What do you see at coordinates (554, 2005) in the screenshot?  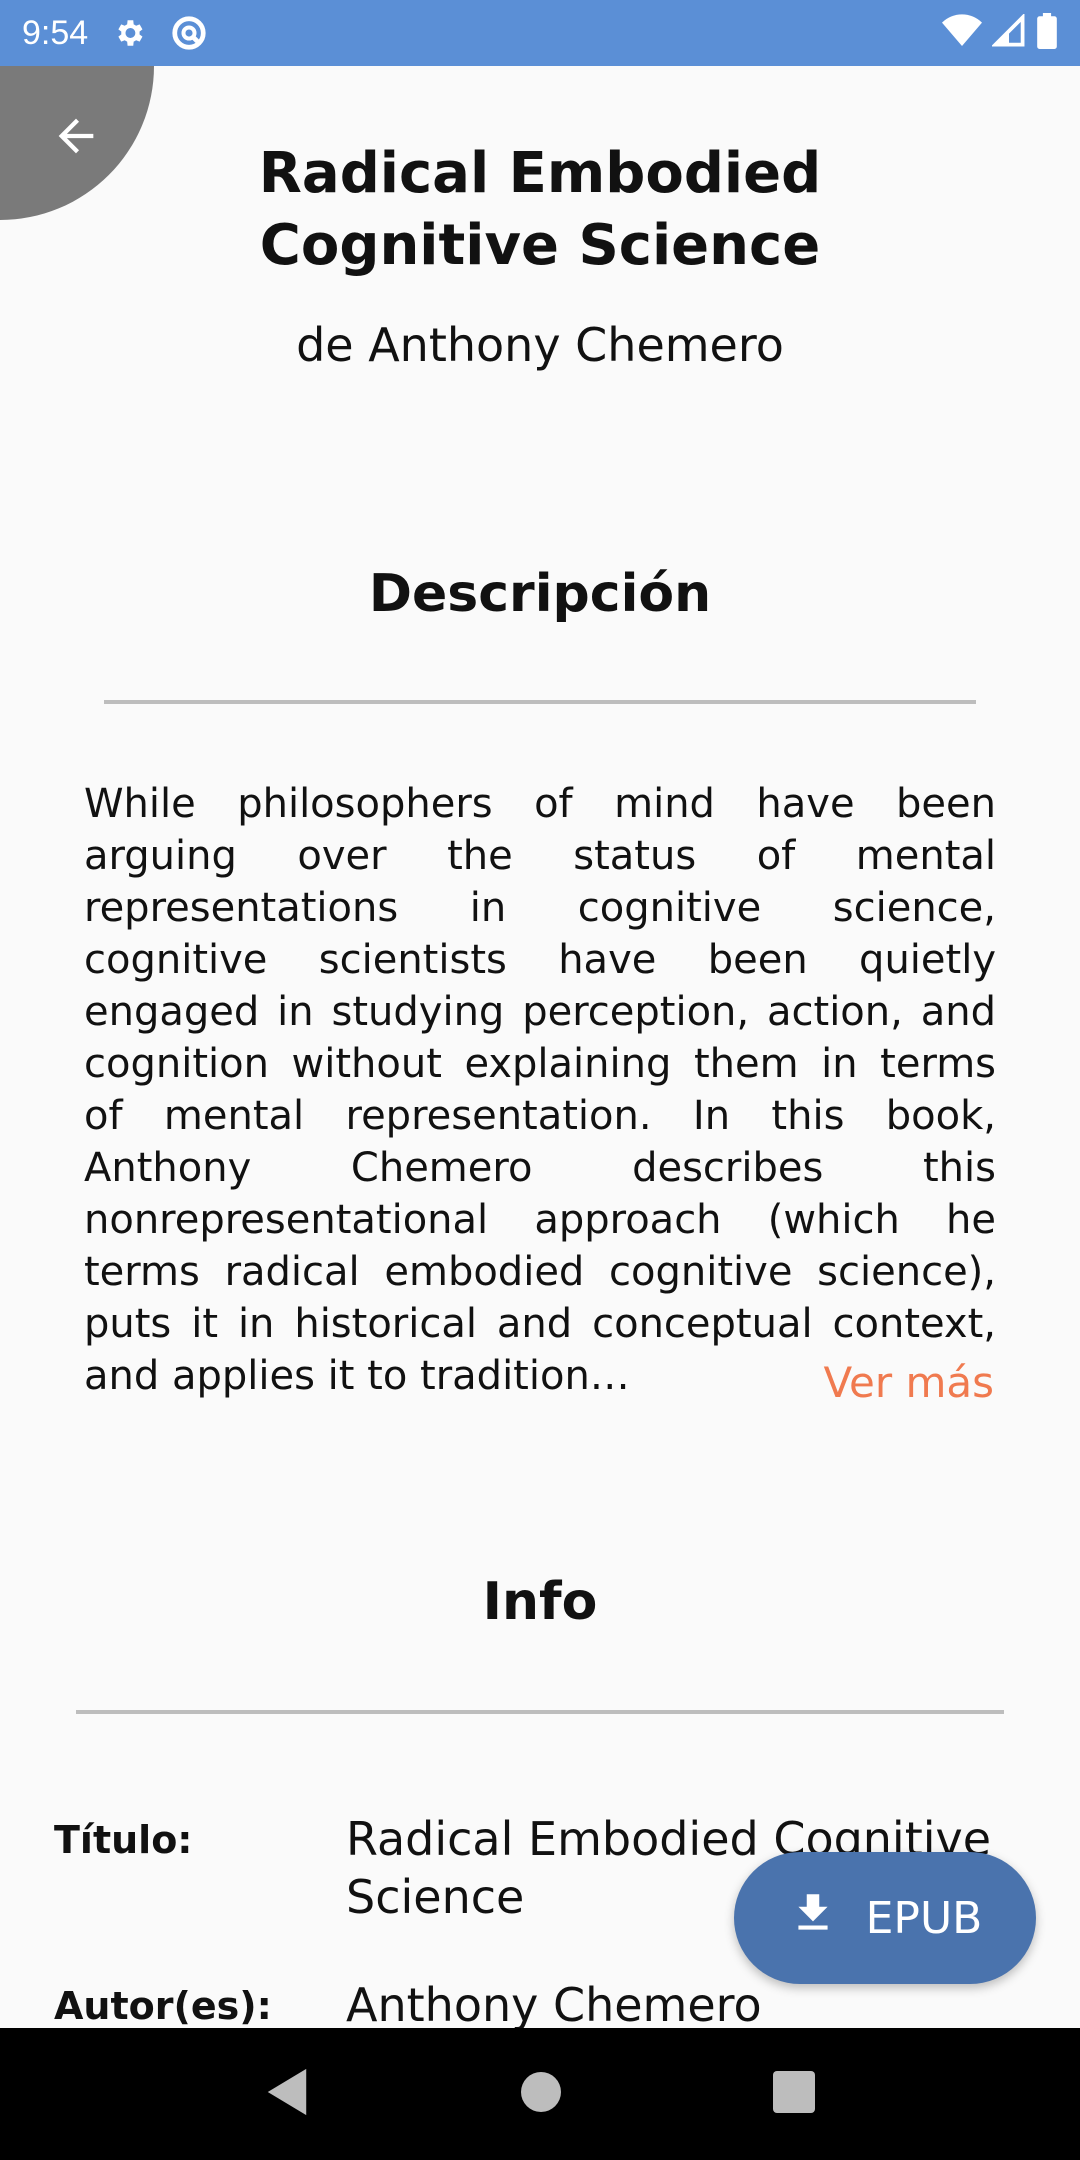 I see `info-value: Anthony Chemero` at bounding box center [554, 2005].